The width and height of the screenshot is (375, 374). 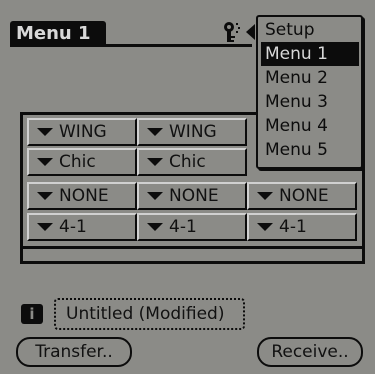 I want to click on document-name-field: Untitled (Modified), so click(x=149, y=314).